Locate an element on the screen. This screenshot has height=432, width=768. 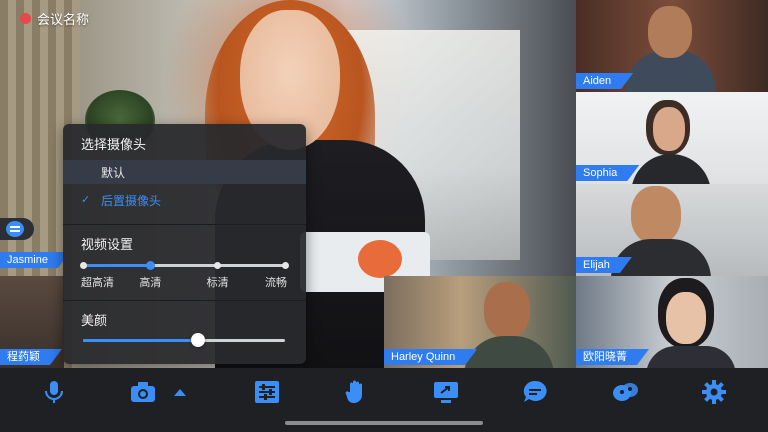
video-settings-title: 视频设置 is located at coordinates (107, 244).